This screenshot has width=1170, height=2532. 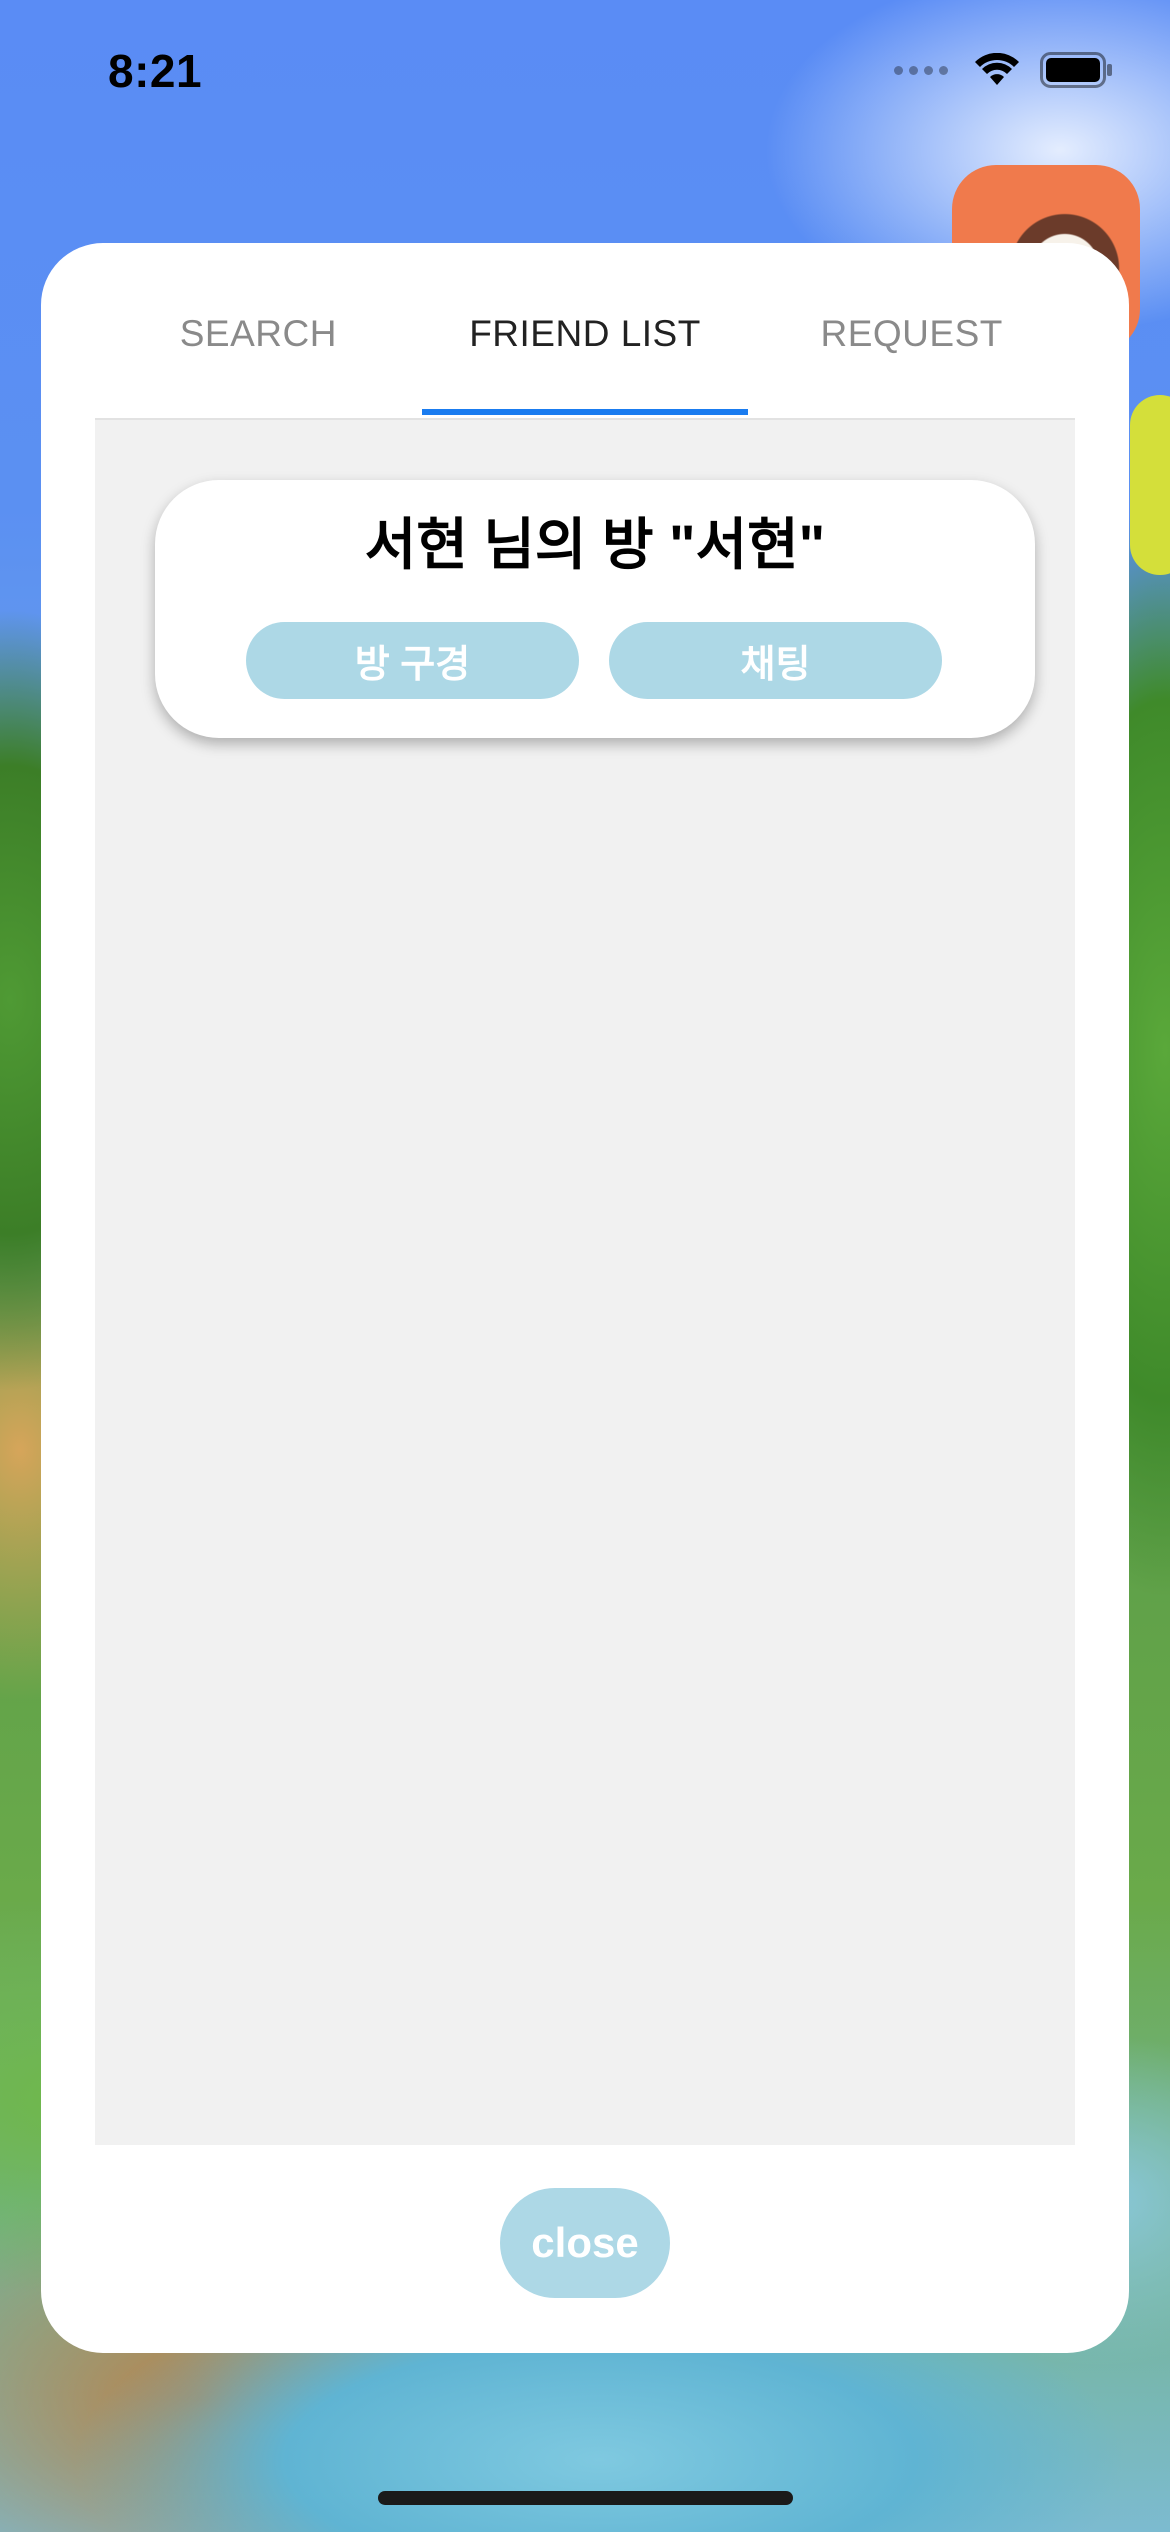 What do you see at coordinates (775, 660) in the screenshot?
I see `chat-button: 채팅` at bounding box center [775, 660].